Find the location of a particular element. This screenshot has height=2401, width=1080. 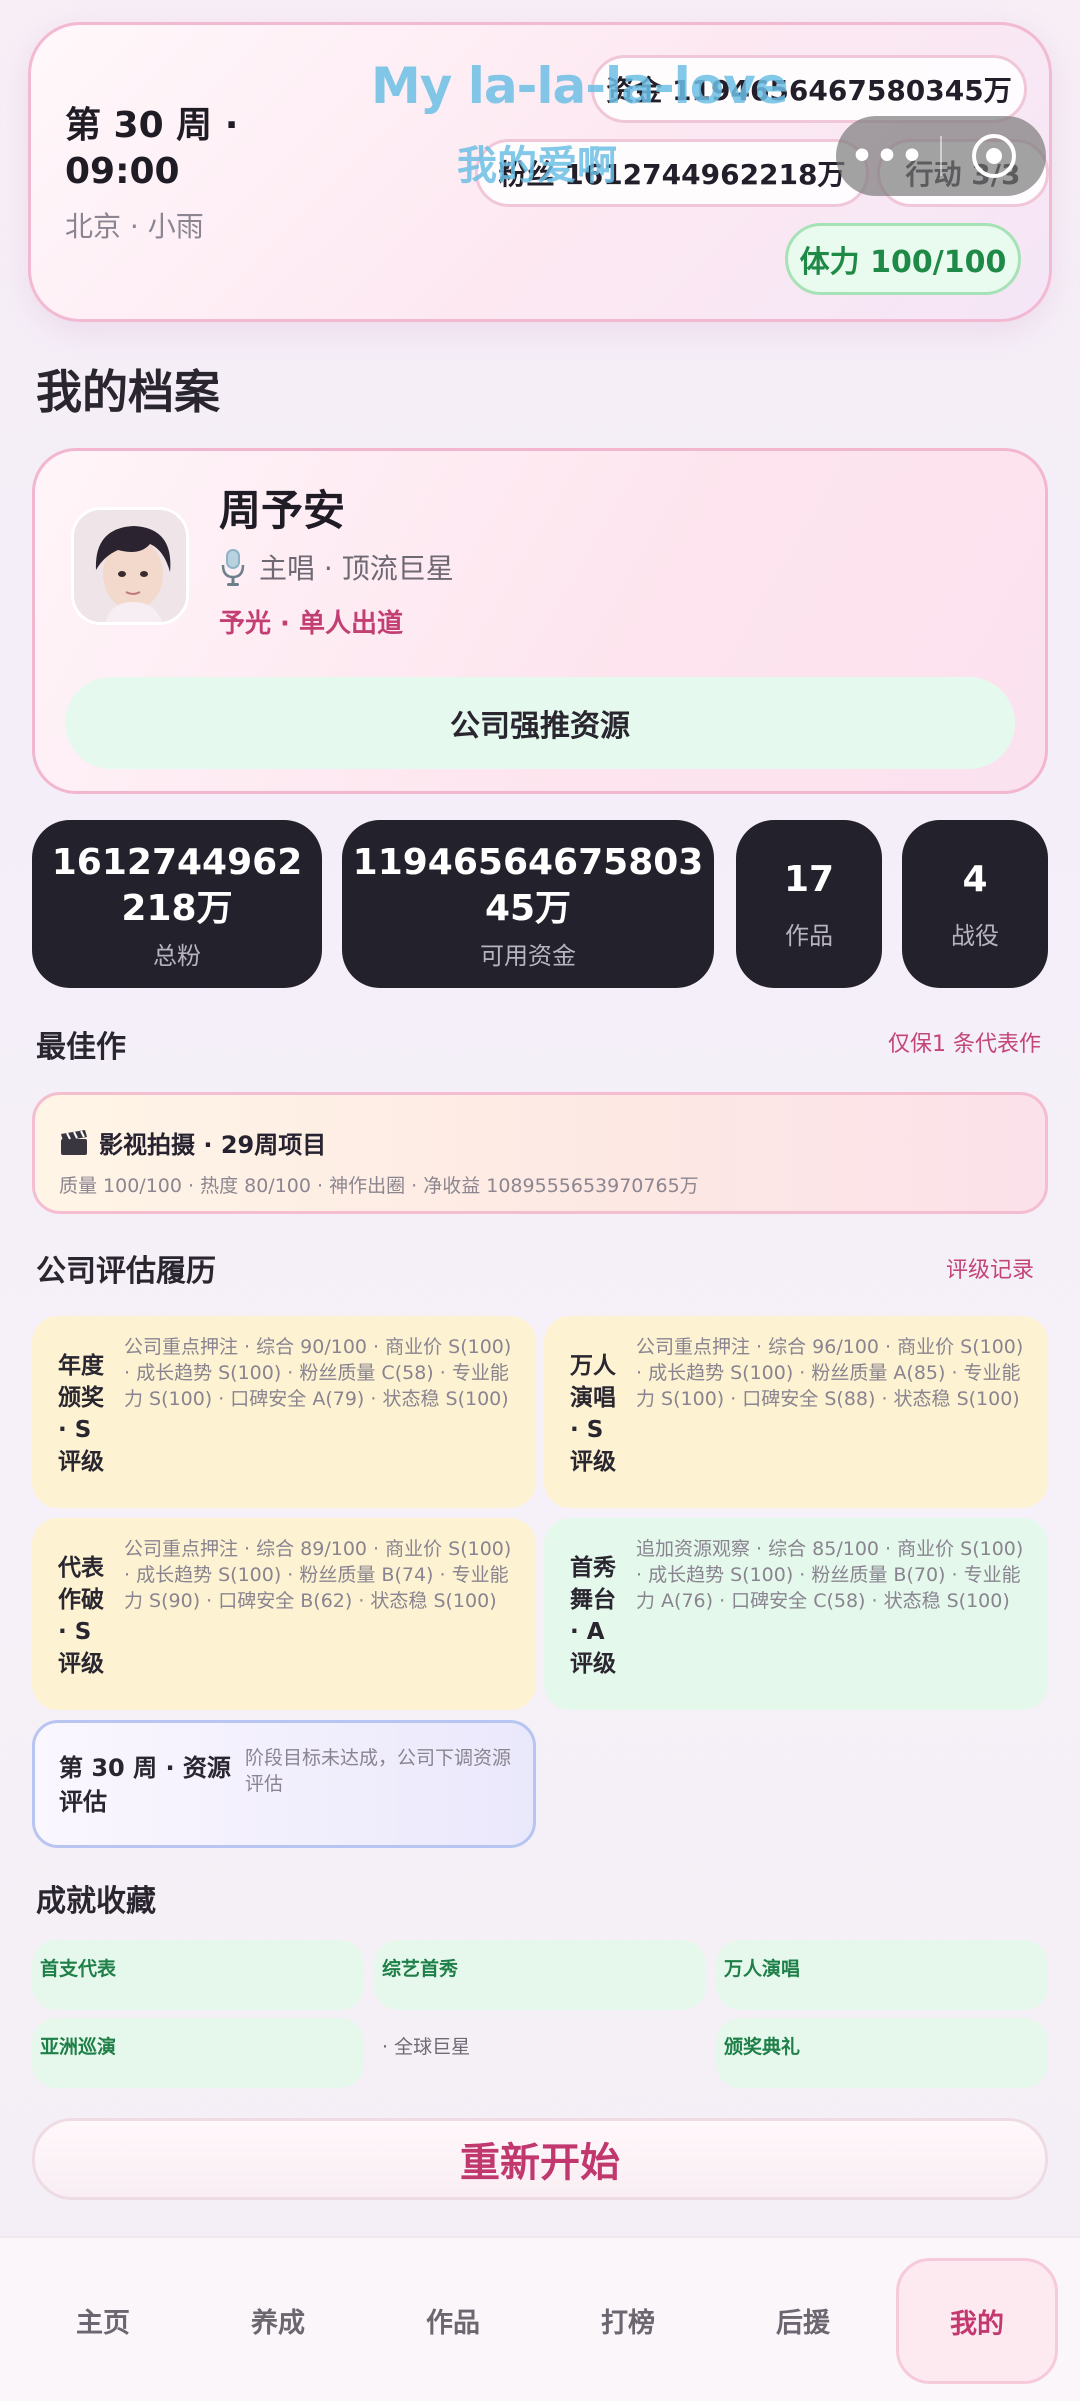

stat-total-fans: 1612744962218万 总粉 is located at coordinates (177, 904).